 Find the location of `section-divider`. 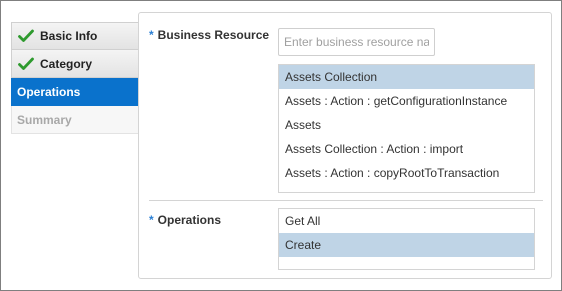

section-divider is located at coordinates (346, 200).